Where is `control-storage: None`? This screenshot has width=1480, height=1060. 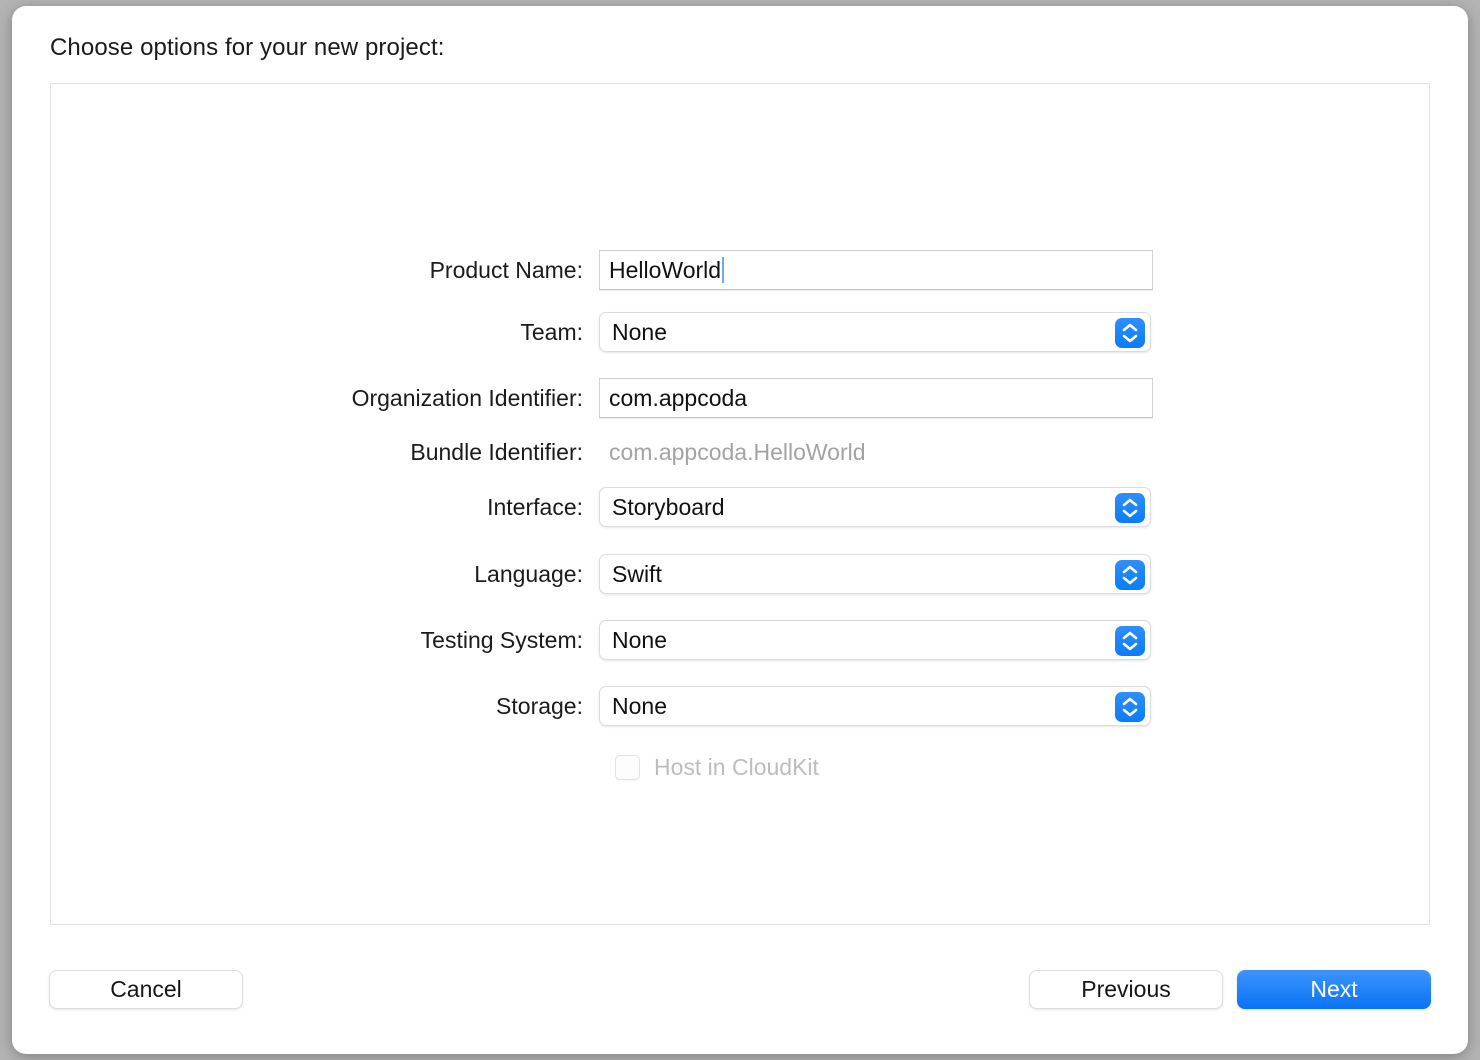
control-storage: None is located at coordinates (876, 706).